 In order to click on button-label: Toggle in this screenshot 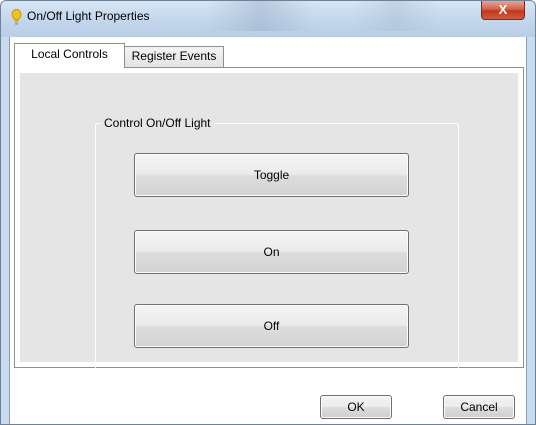, I will do `click(271, 175)`.